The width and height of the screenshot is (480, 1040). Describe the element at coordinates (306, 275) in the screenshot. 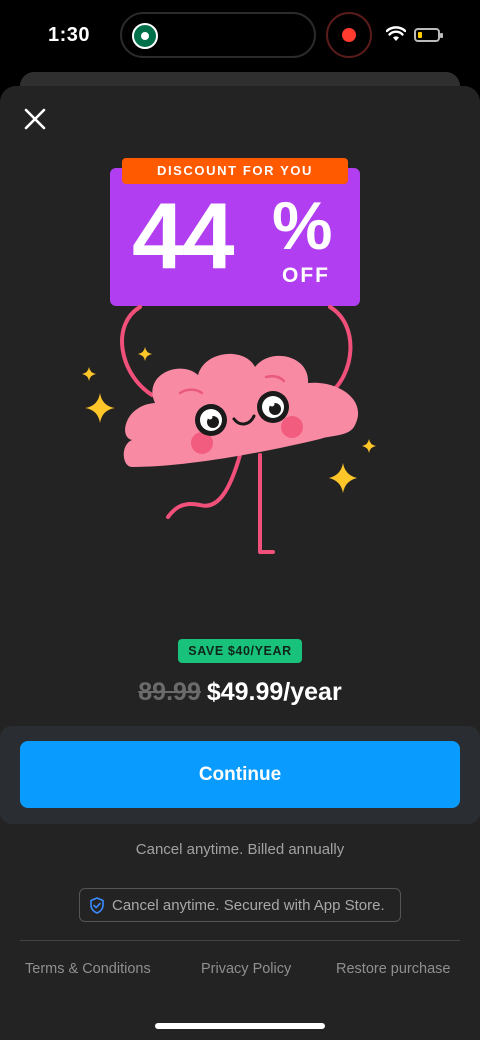

I see `discount-off-label: OFF` at that location.